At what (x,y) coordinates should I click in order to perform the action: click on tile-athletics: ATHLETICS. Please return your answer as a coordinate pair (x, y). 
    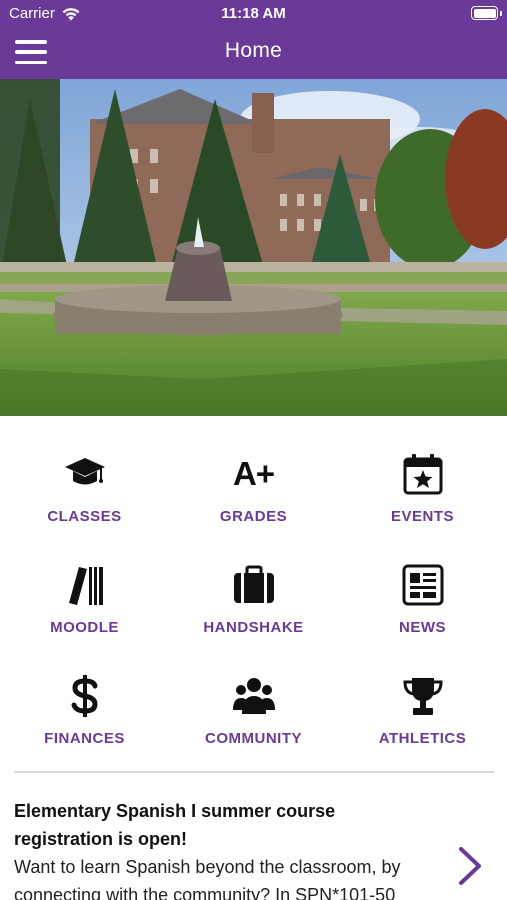
    Looking at the image, I should click on (422, 694).